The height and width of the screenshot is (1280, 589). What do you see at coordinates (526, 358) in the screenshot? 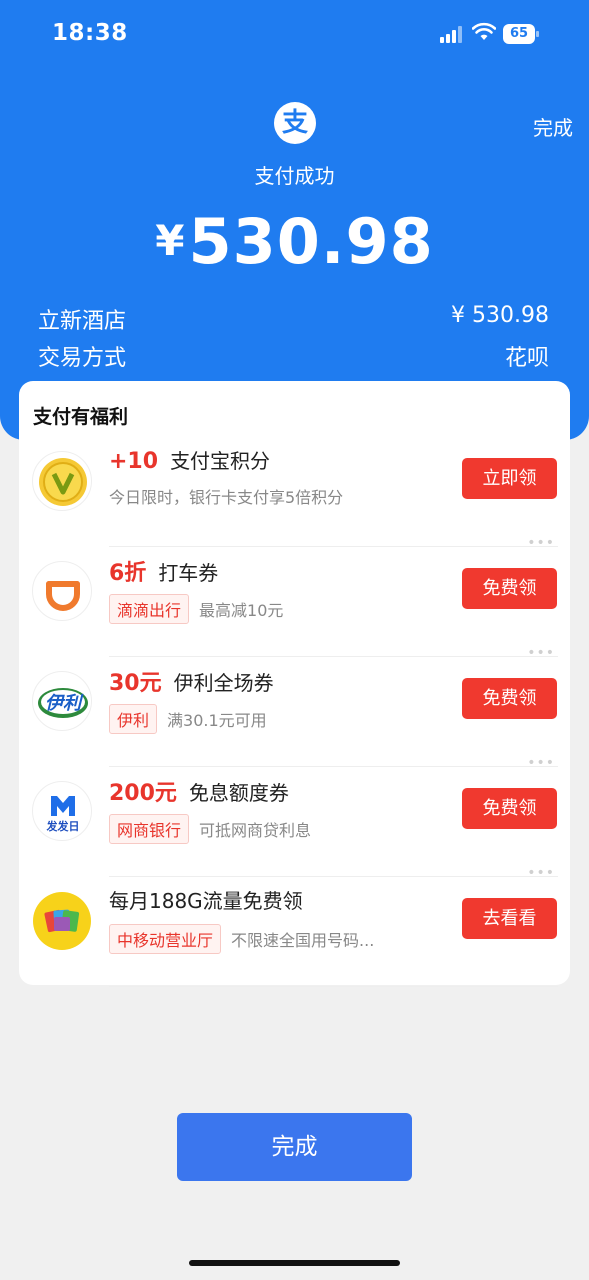
I see `payment-method-value: 花呗` at bounding box center [526, 358].